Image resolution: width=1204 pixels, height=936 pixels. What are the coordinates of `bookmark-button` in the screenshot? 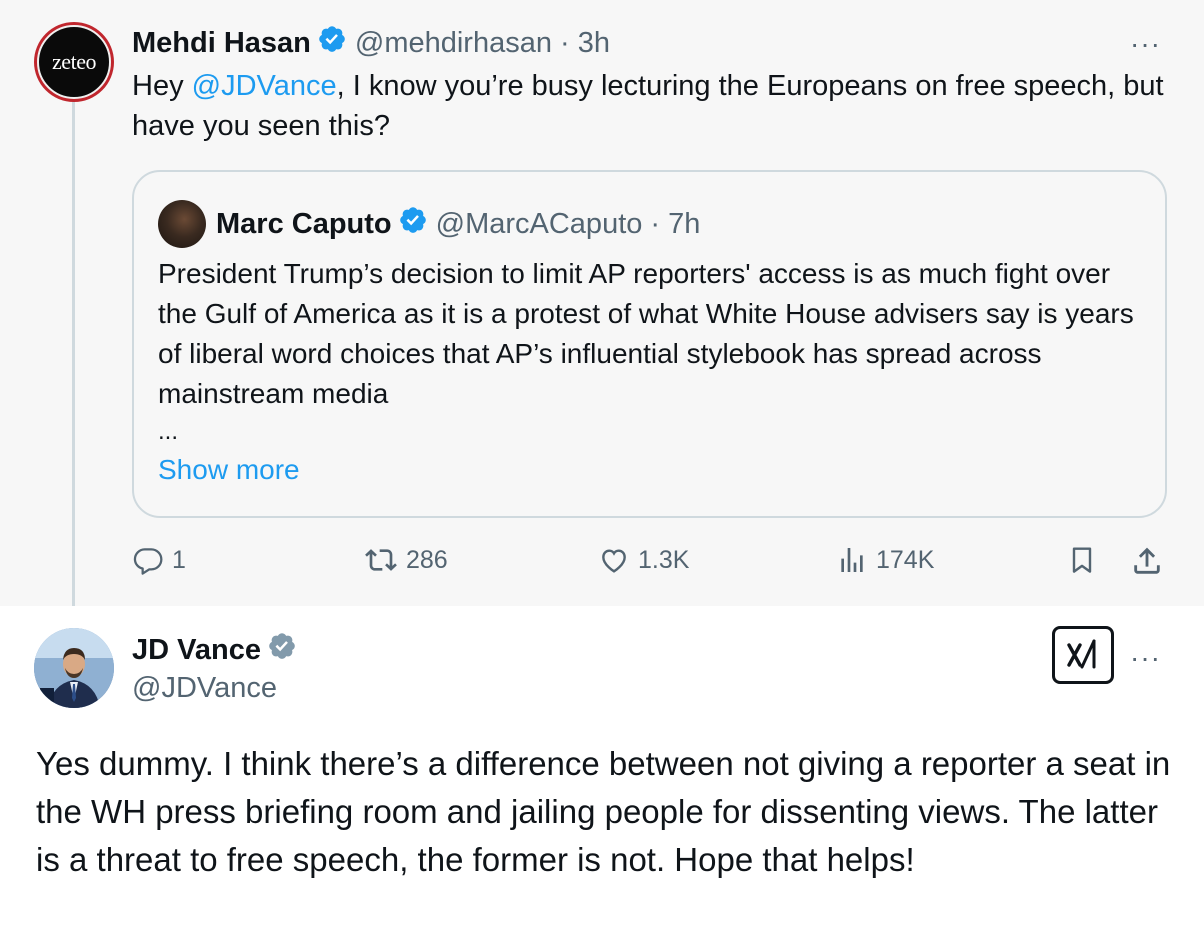 It's located at (1082, 560).